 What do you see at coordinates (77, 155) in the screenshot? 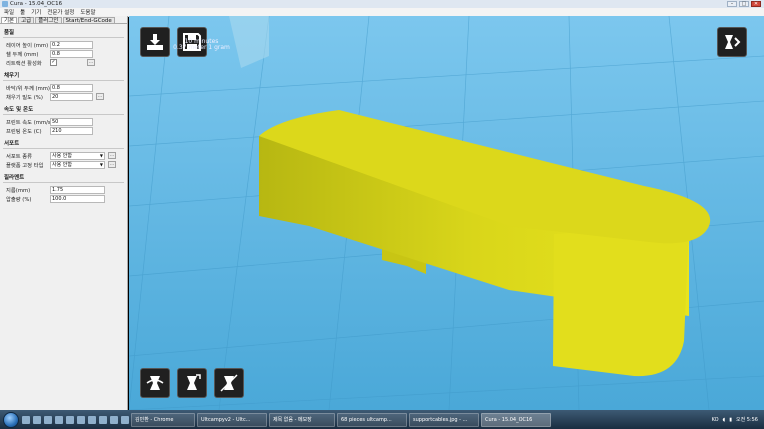
I see `support-type-select: 사용 안함 ▼` at bounding box center [77, 155].